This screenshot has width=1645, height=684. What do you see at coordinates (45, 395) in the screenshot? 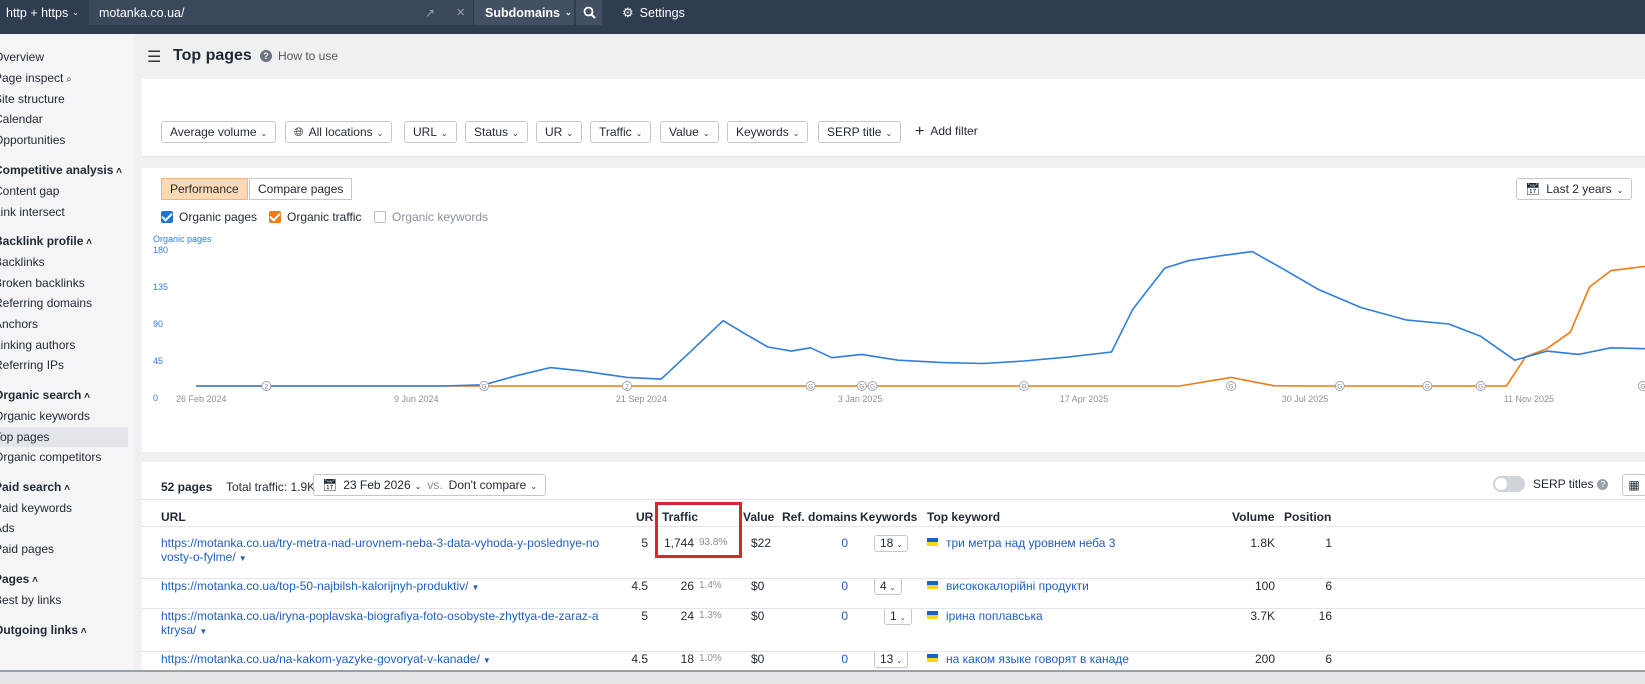
I see `sidebar-item: Organic search ˄` at bounding box center [45, 395].